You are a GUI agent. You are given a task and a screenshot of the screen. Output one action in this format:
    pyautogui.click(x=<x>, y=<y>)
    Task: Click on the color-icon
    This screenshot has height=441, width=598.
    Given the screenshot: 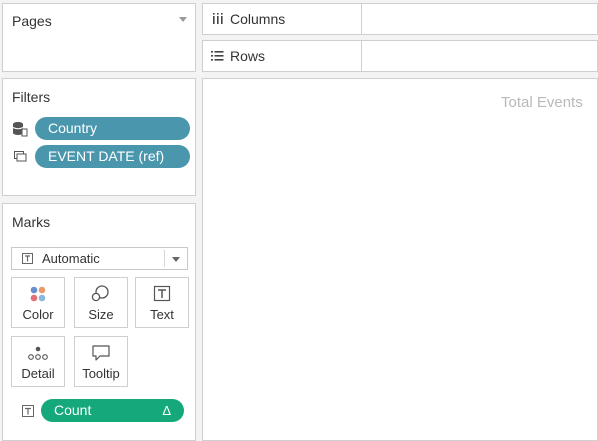 What is the action you would take?
    pyautogui.click(x=38, y=294)
    